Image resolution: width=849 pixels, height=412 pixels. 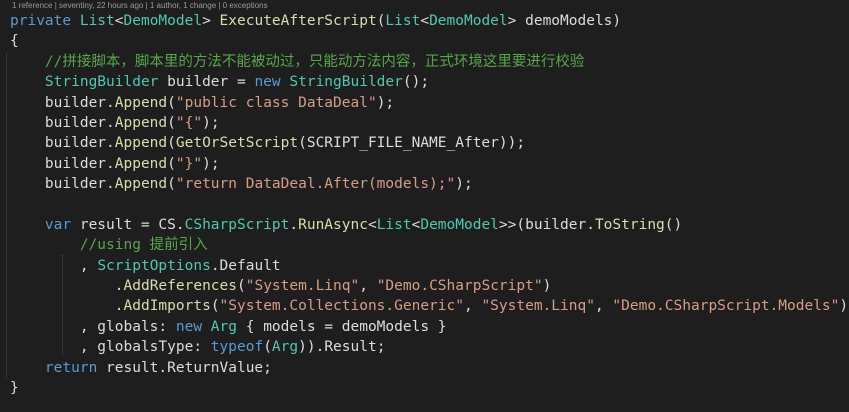 What do you see at coordinates (237, 347) in the screenshot?
I see `keyword-token: typeof` at bounding box center [237, 347].